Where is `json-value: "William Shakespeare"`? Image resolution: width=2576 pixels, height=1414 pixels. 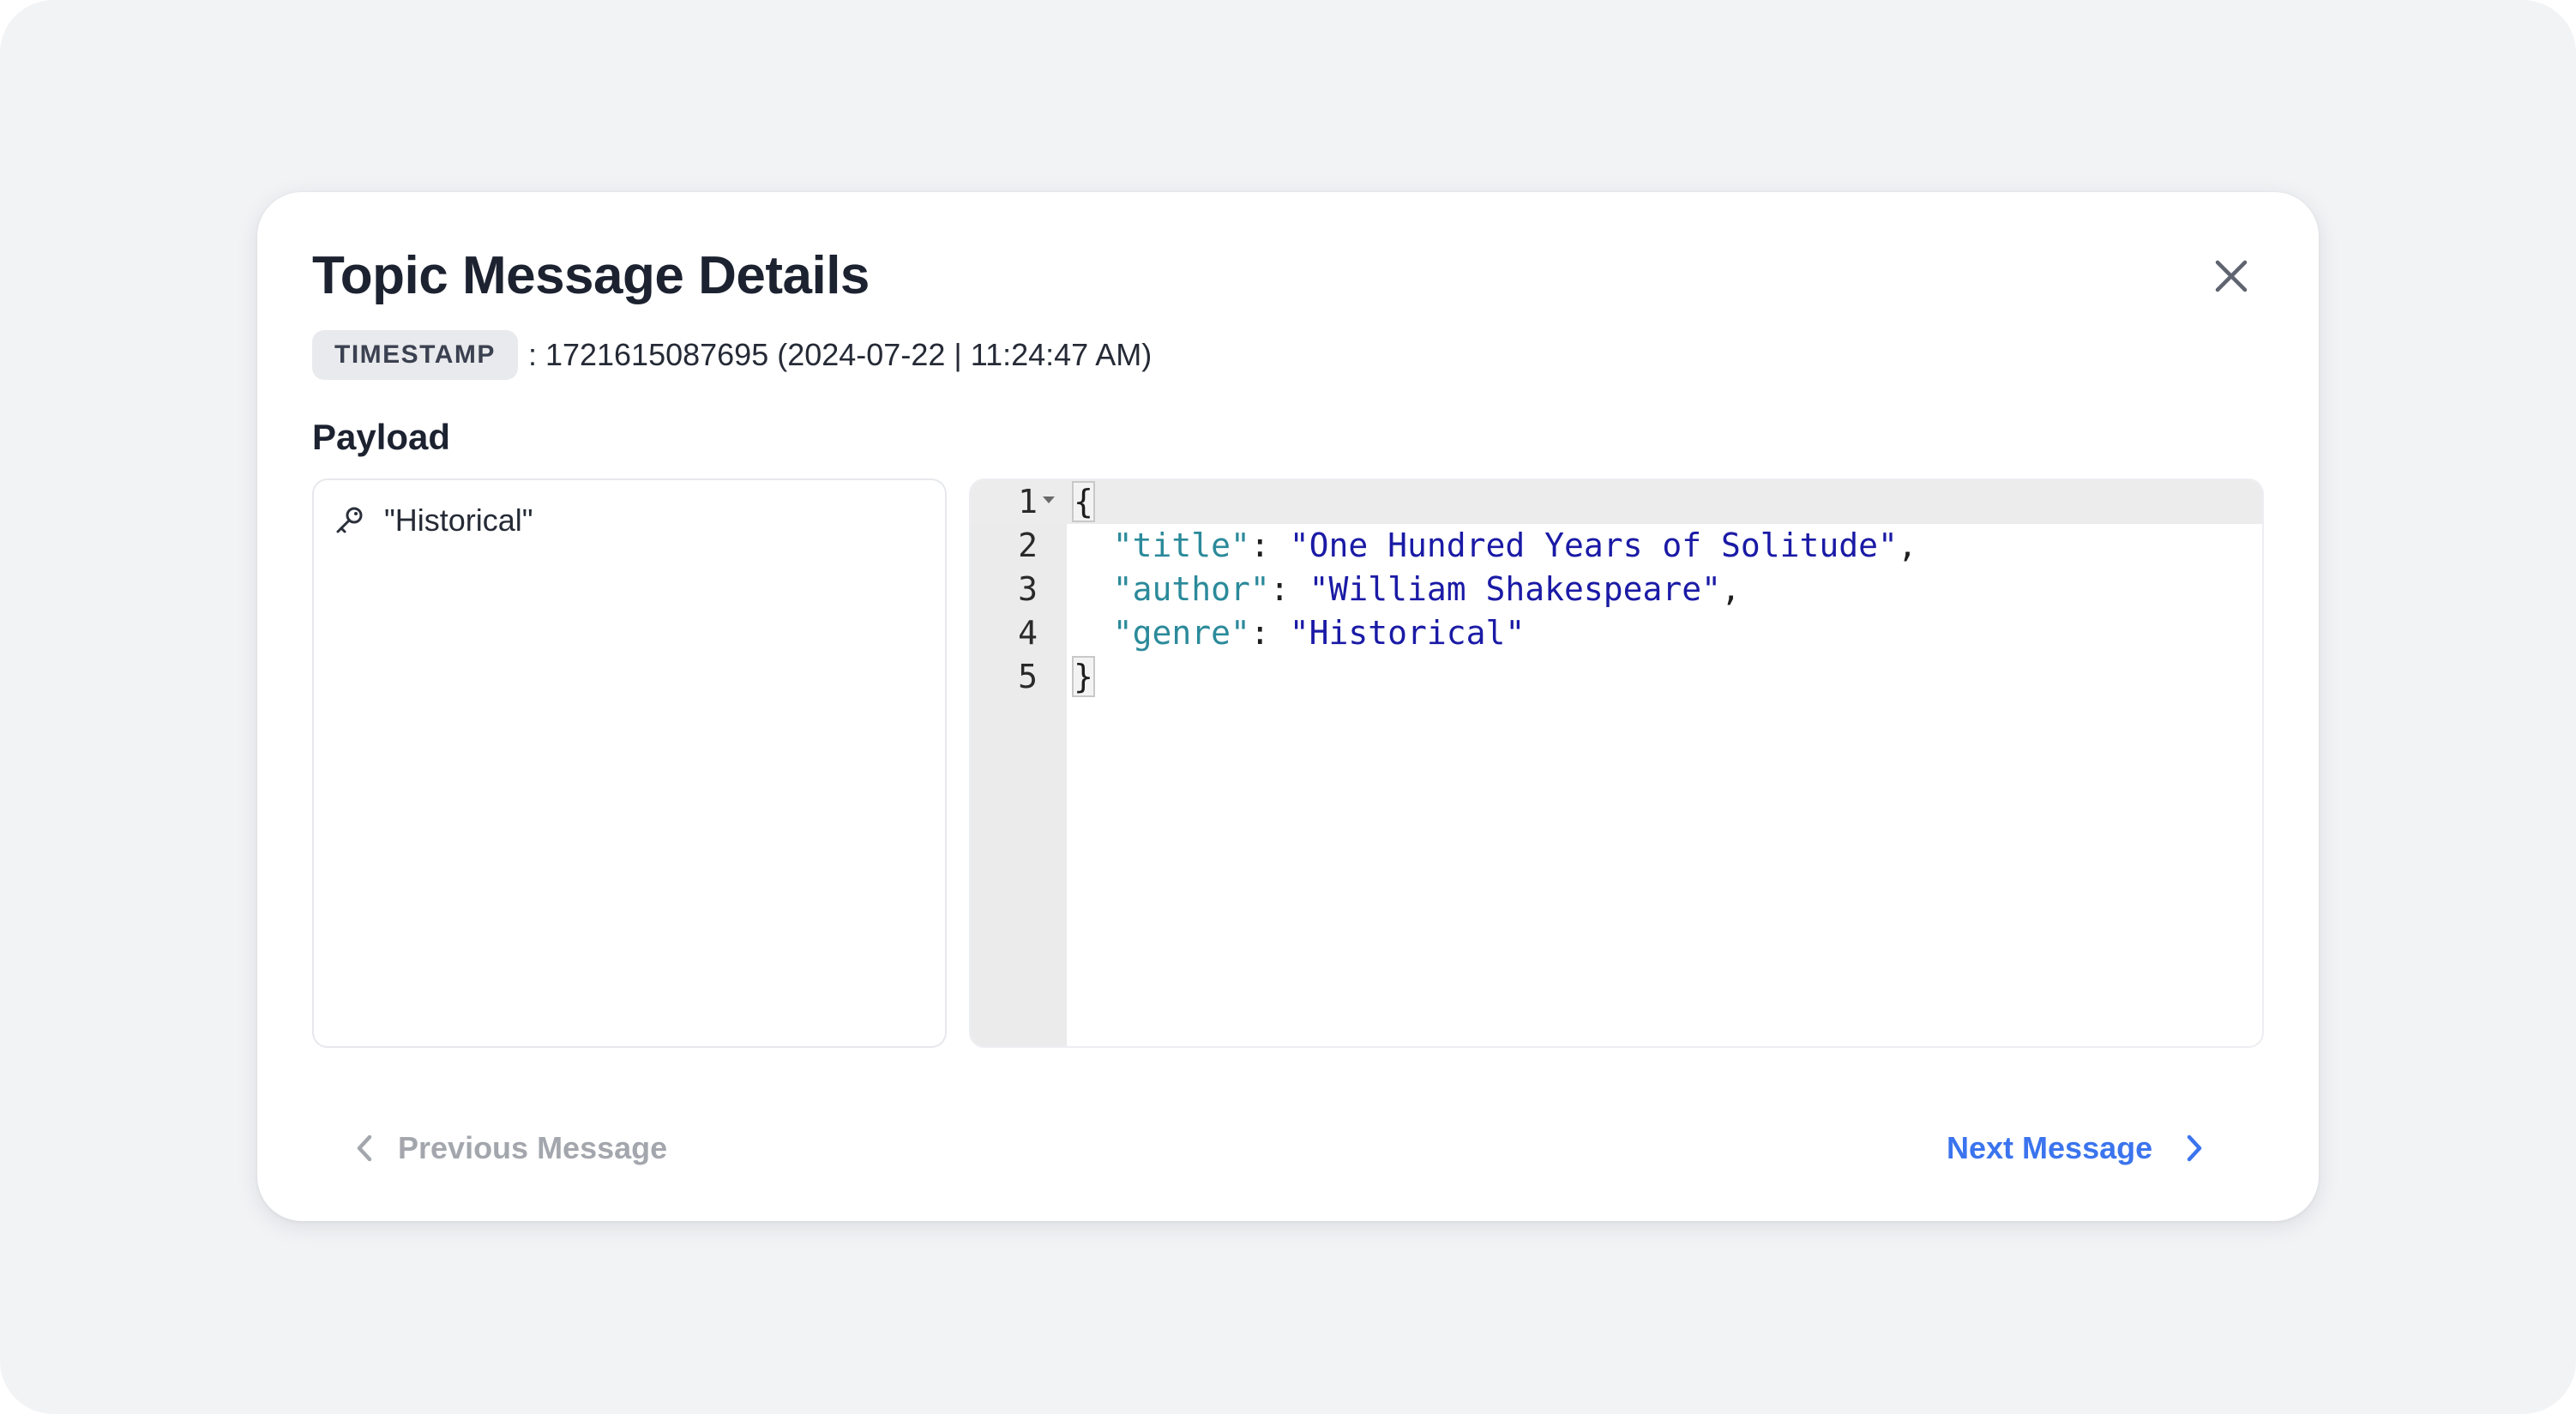
json-value: "William Shakespeare" is located at coordinates (1515, 589).